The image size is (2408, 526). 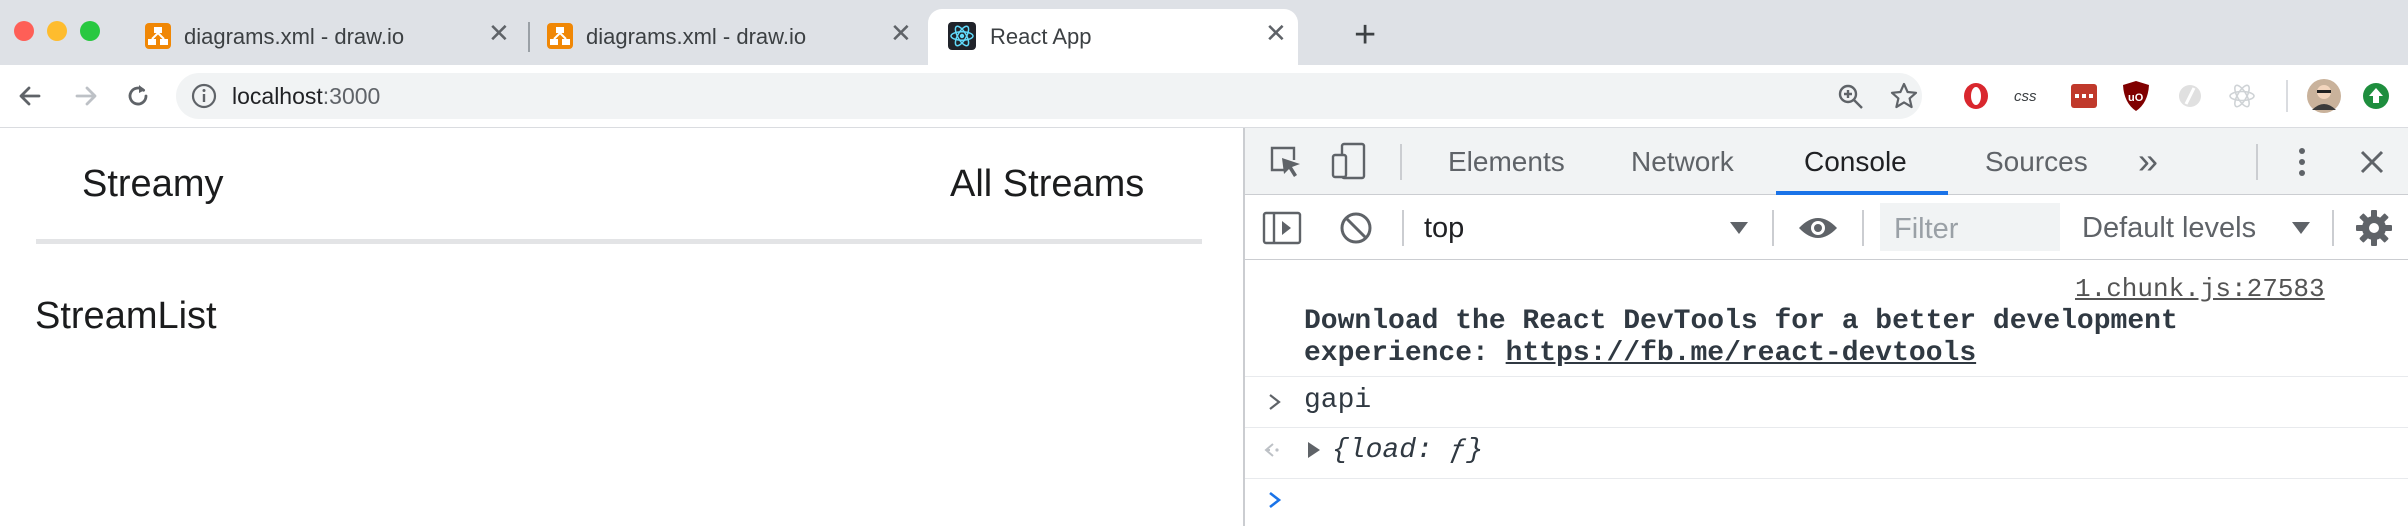 What do you see at coordinates (126, 316) in the screenshot?
I see `page-heading: StreamList` at bounding box center [126, 316].